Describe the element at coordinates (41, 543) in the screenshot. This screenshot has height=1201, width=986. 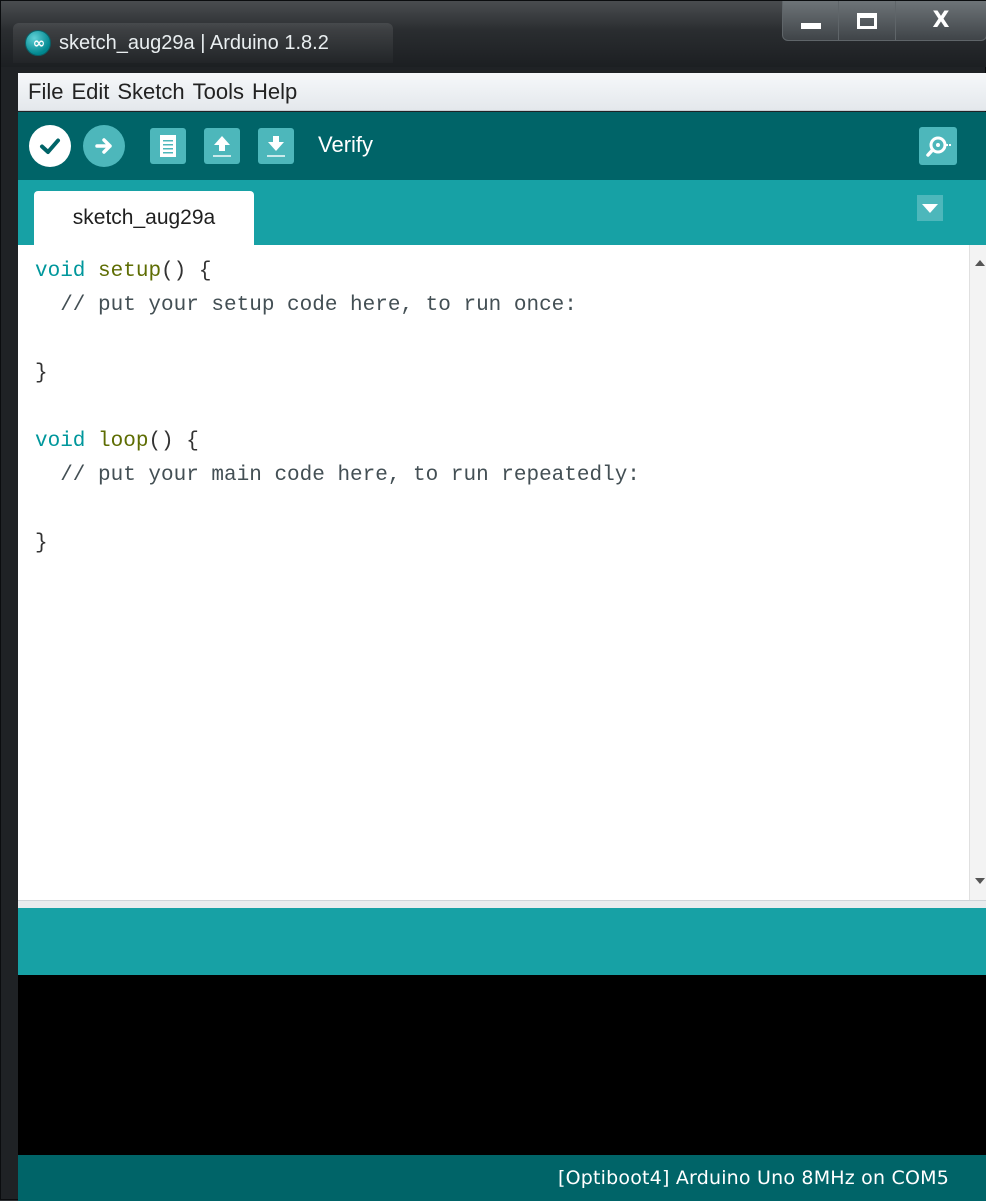
I see `code-line-9: }` at that location.